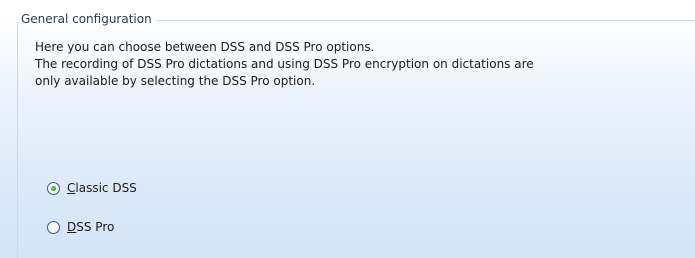  Describe the element at coordinates (72, 227) in the screenshot. I see `dss-pro-mnemonic: D` at that location.